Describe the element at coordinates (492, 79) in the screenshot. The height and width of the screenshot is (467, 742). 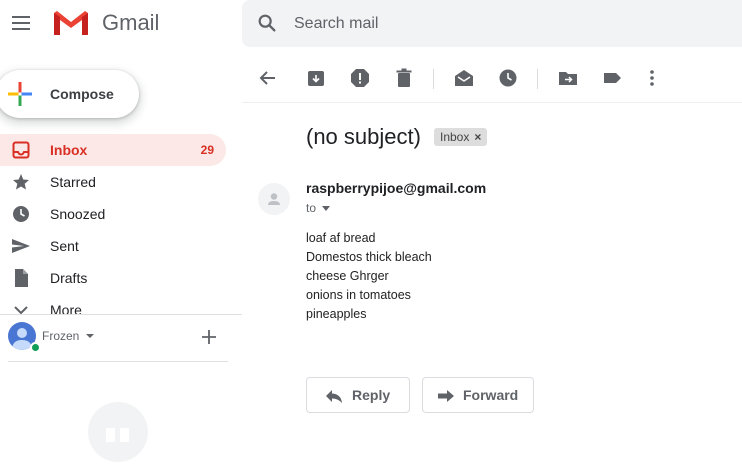
I see `message-toolbar` at that location.